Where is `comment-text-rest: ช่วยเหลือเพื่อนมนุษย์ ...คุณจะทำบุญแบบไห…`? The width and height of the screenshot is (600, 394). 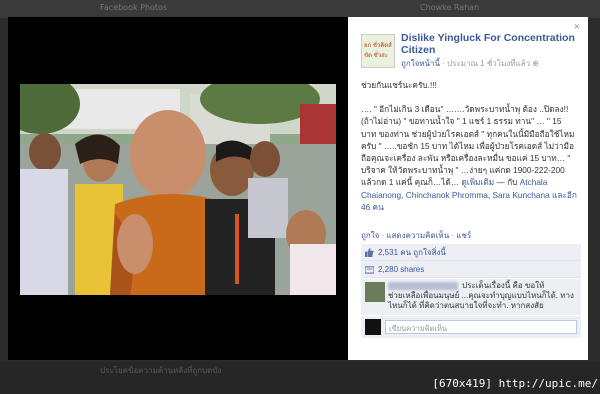 comment-text-rest: ช่วยเหลือเพื่อนมนุษย์ ...คุณจะทำบุญแบบไห… is located at coordinates (481, 300).